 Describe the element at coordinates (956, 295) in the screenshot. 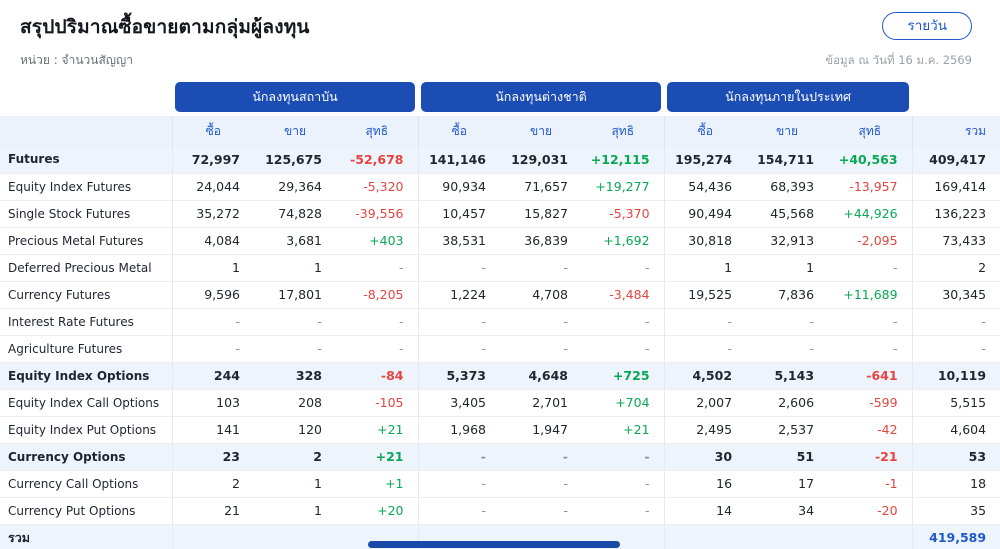

I see `cell: 30,345` at that location.